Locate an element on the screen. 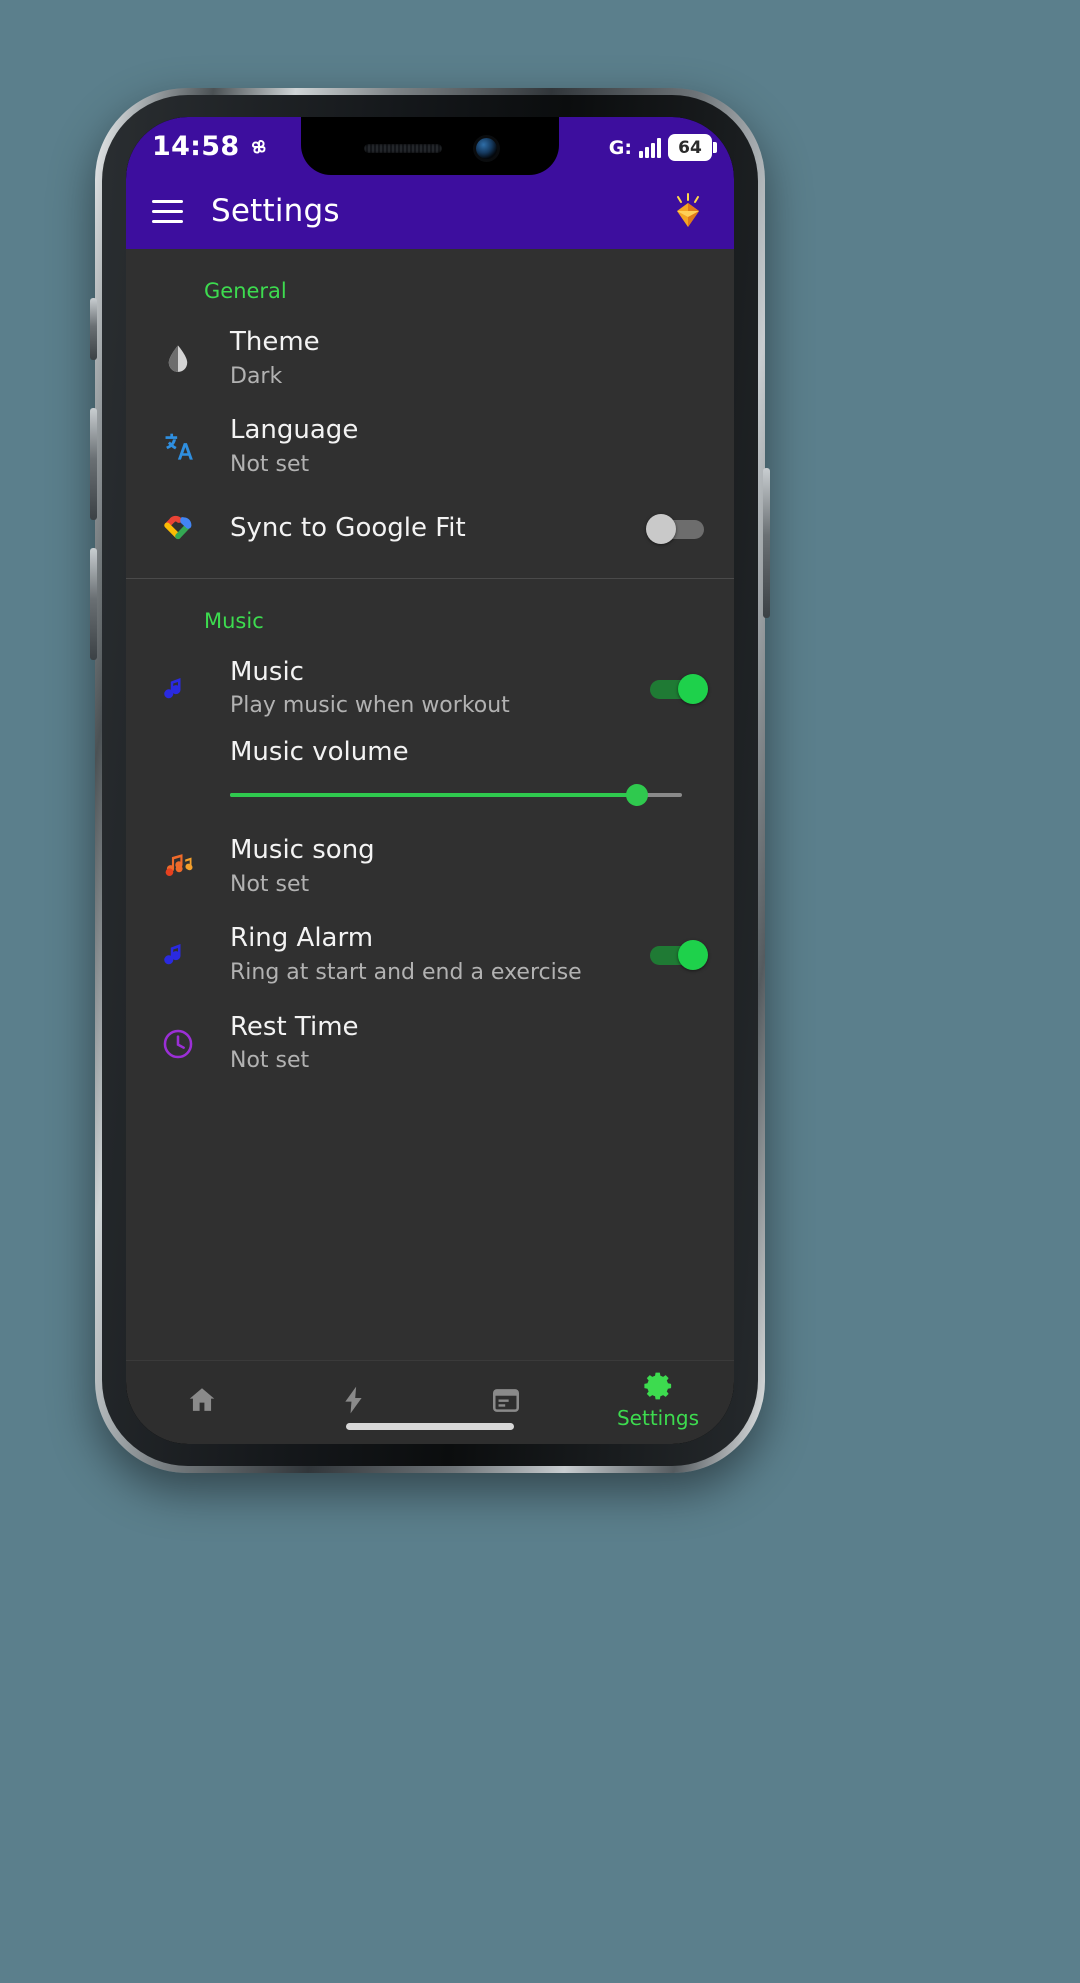  setting-row-music-song: Music song Not set is located at coordinates (430, 867).